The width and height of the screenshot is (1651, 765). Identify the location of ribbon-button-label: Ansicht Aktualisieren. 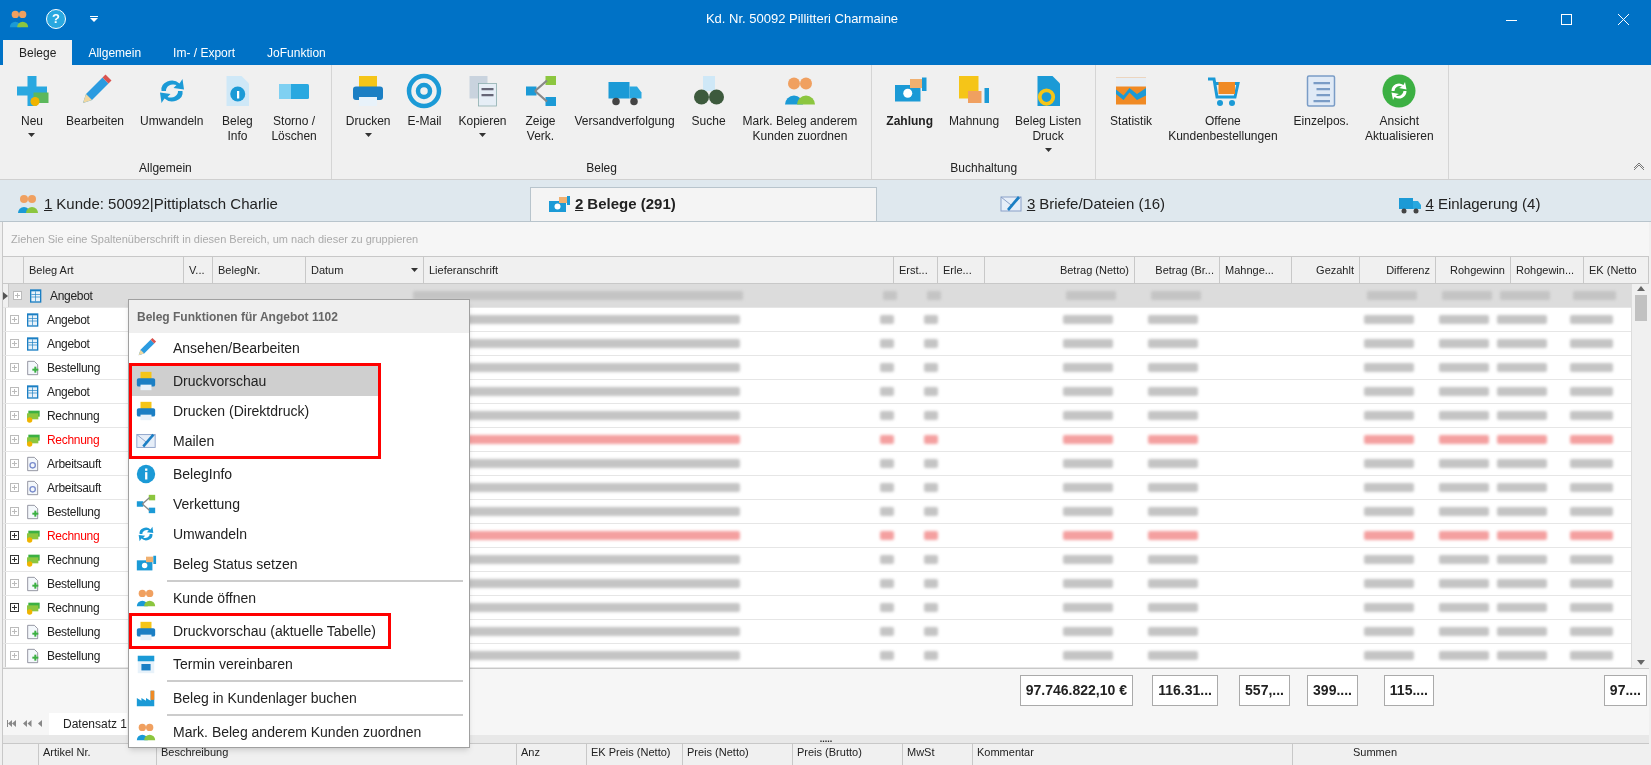
(1399, 129).